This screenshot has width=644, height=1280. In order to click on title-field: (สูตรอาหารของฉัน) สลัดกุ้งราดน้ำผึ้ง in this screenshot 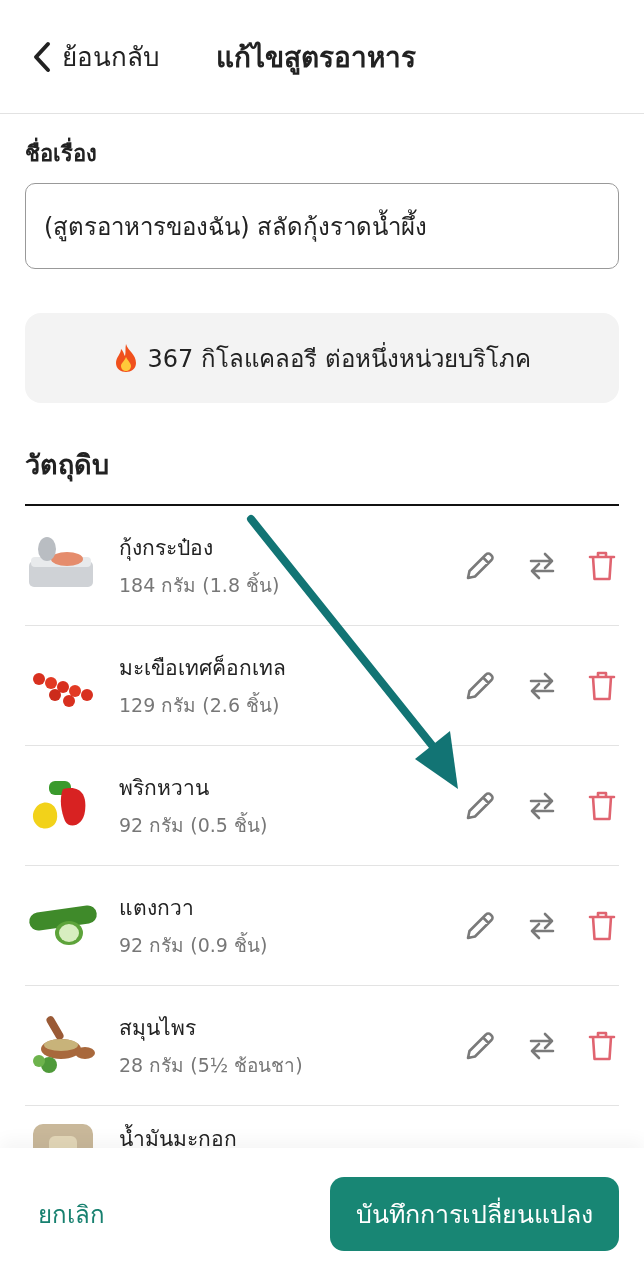, I will do `click(322, 226)`.